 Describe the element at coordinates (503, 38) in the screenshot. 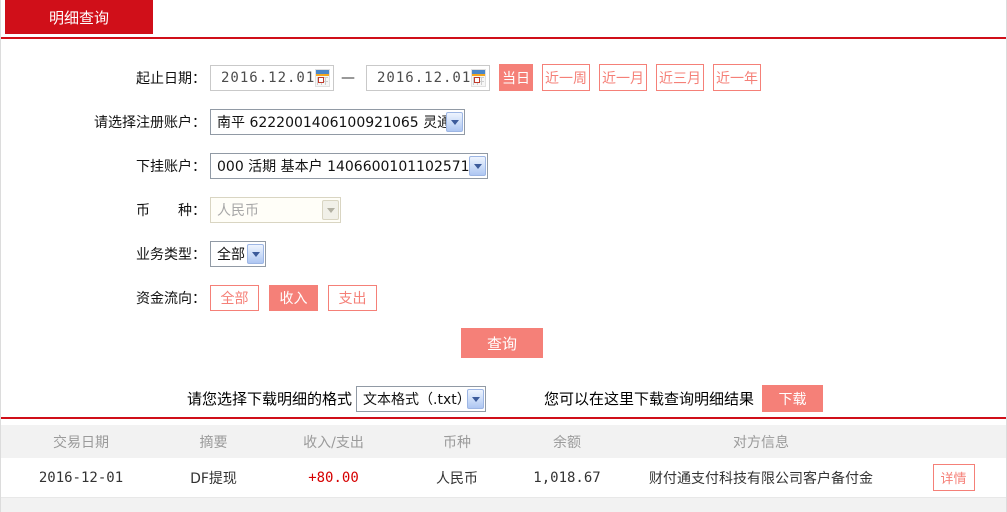

I see `tab-underline` at that location.